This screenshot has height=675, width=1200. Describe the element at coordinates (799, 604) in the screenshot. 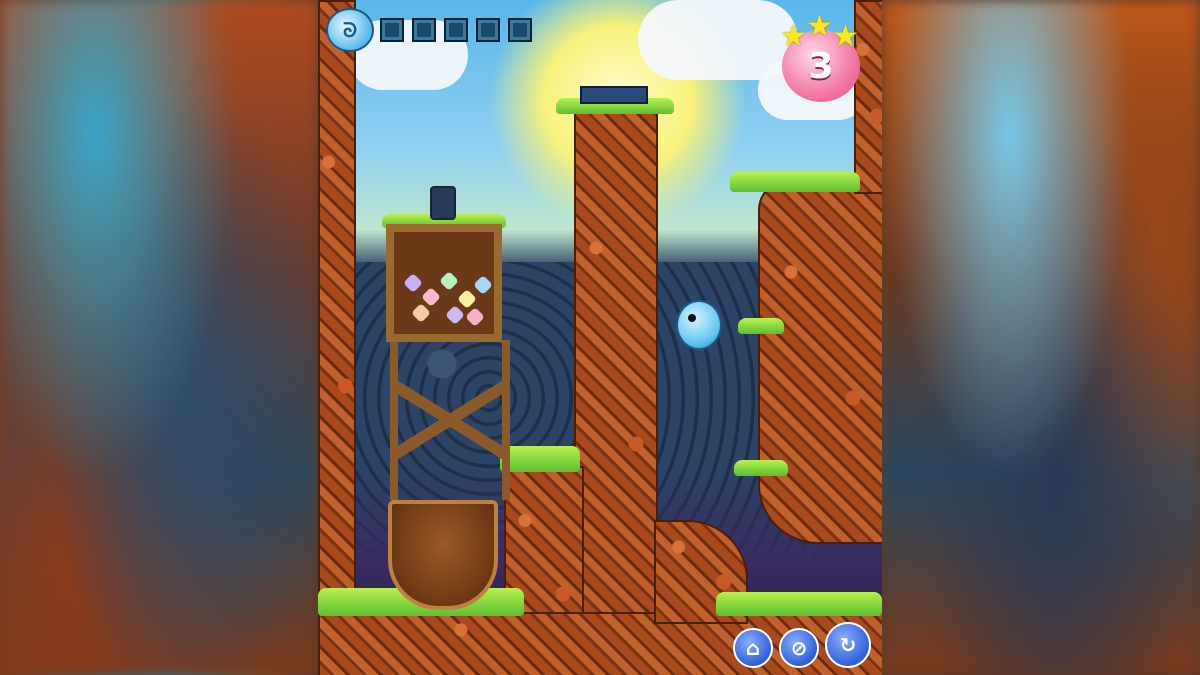

I see `grass-ground-right` at that location.